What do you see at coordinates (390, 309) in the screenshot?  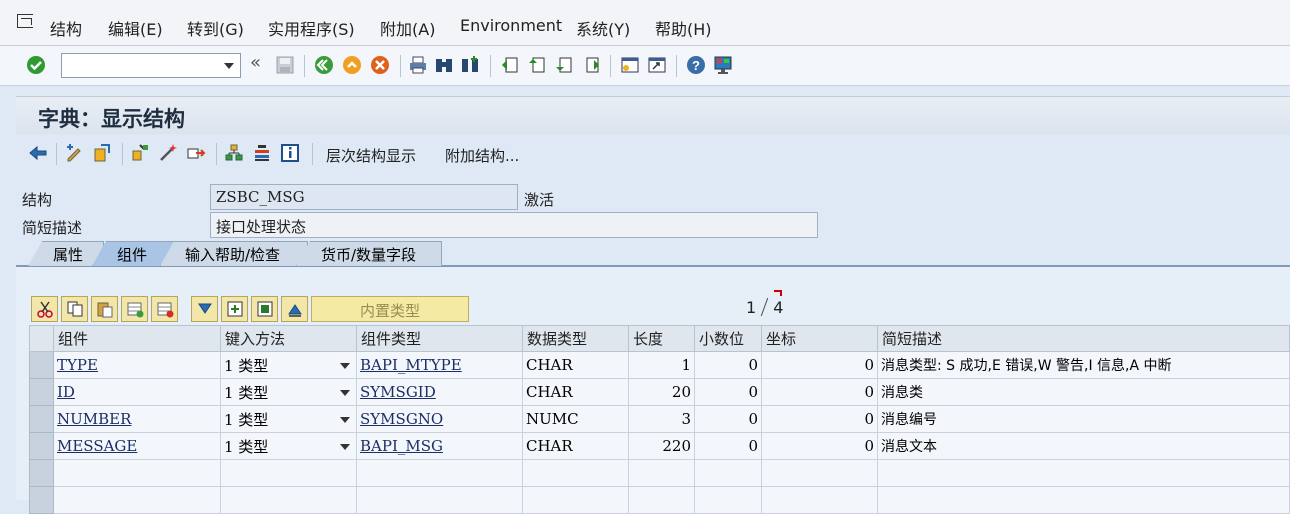 I see `builtin-type-button: 内置类型` at bounding box center [390, 309].